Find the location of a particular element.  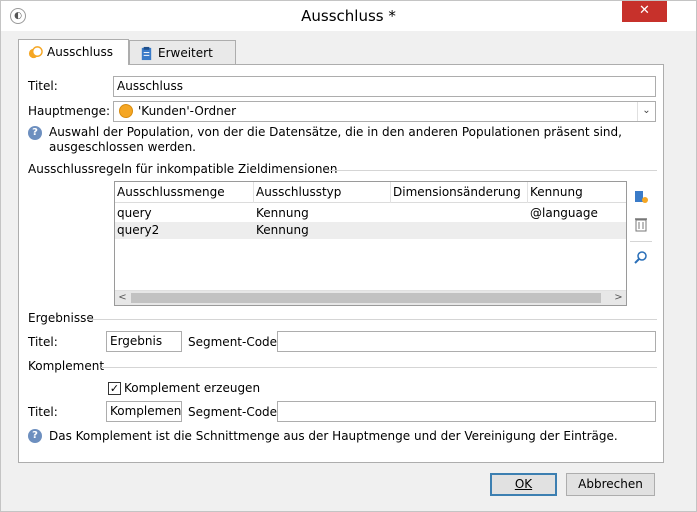

scroll-thumb is located at coordinates (366, 298).